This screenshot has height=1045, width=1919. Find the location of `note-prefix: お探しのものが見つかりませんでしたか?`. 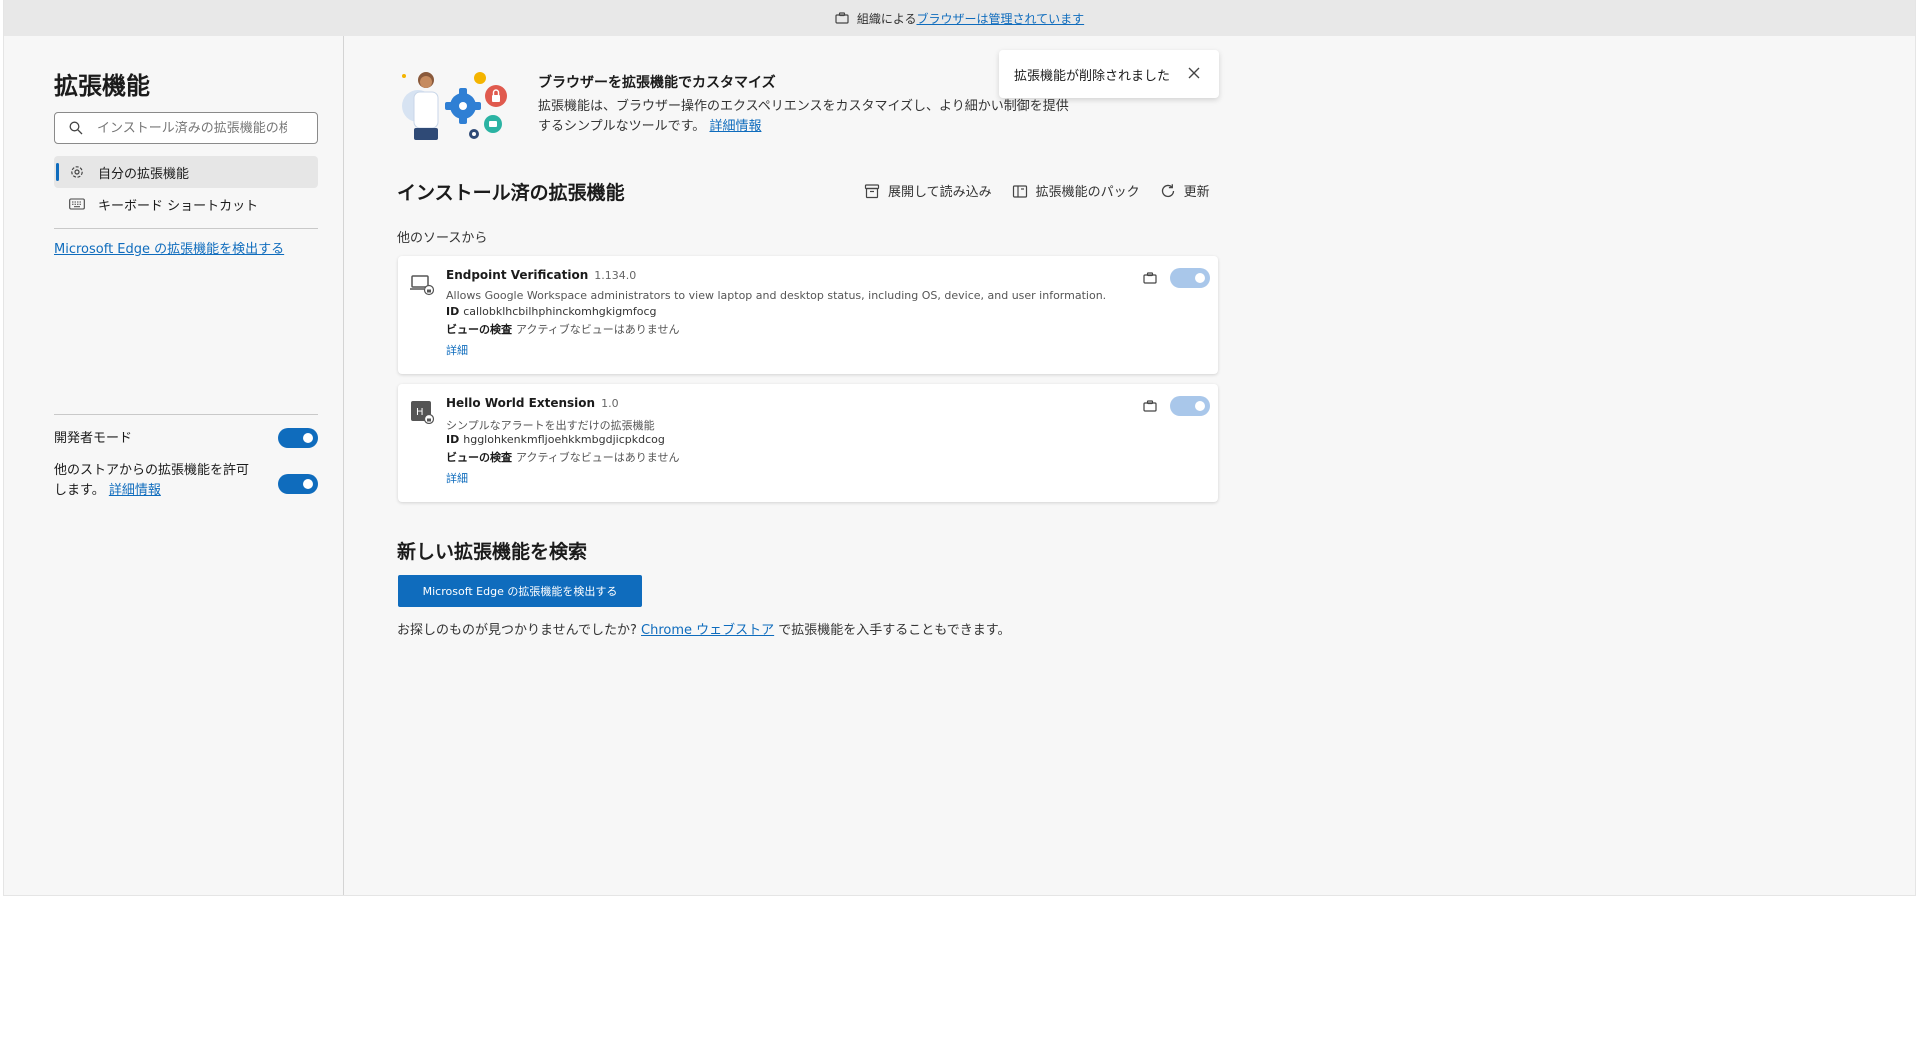

note-prefix: お探しのものが見つかりませんでしたか? is located at coordinates (517, 630).